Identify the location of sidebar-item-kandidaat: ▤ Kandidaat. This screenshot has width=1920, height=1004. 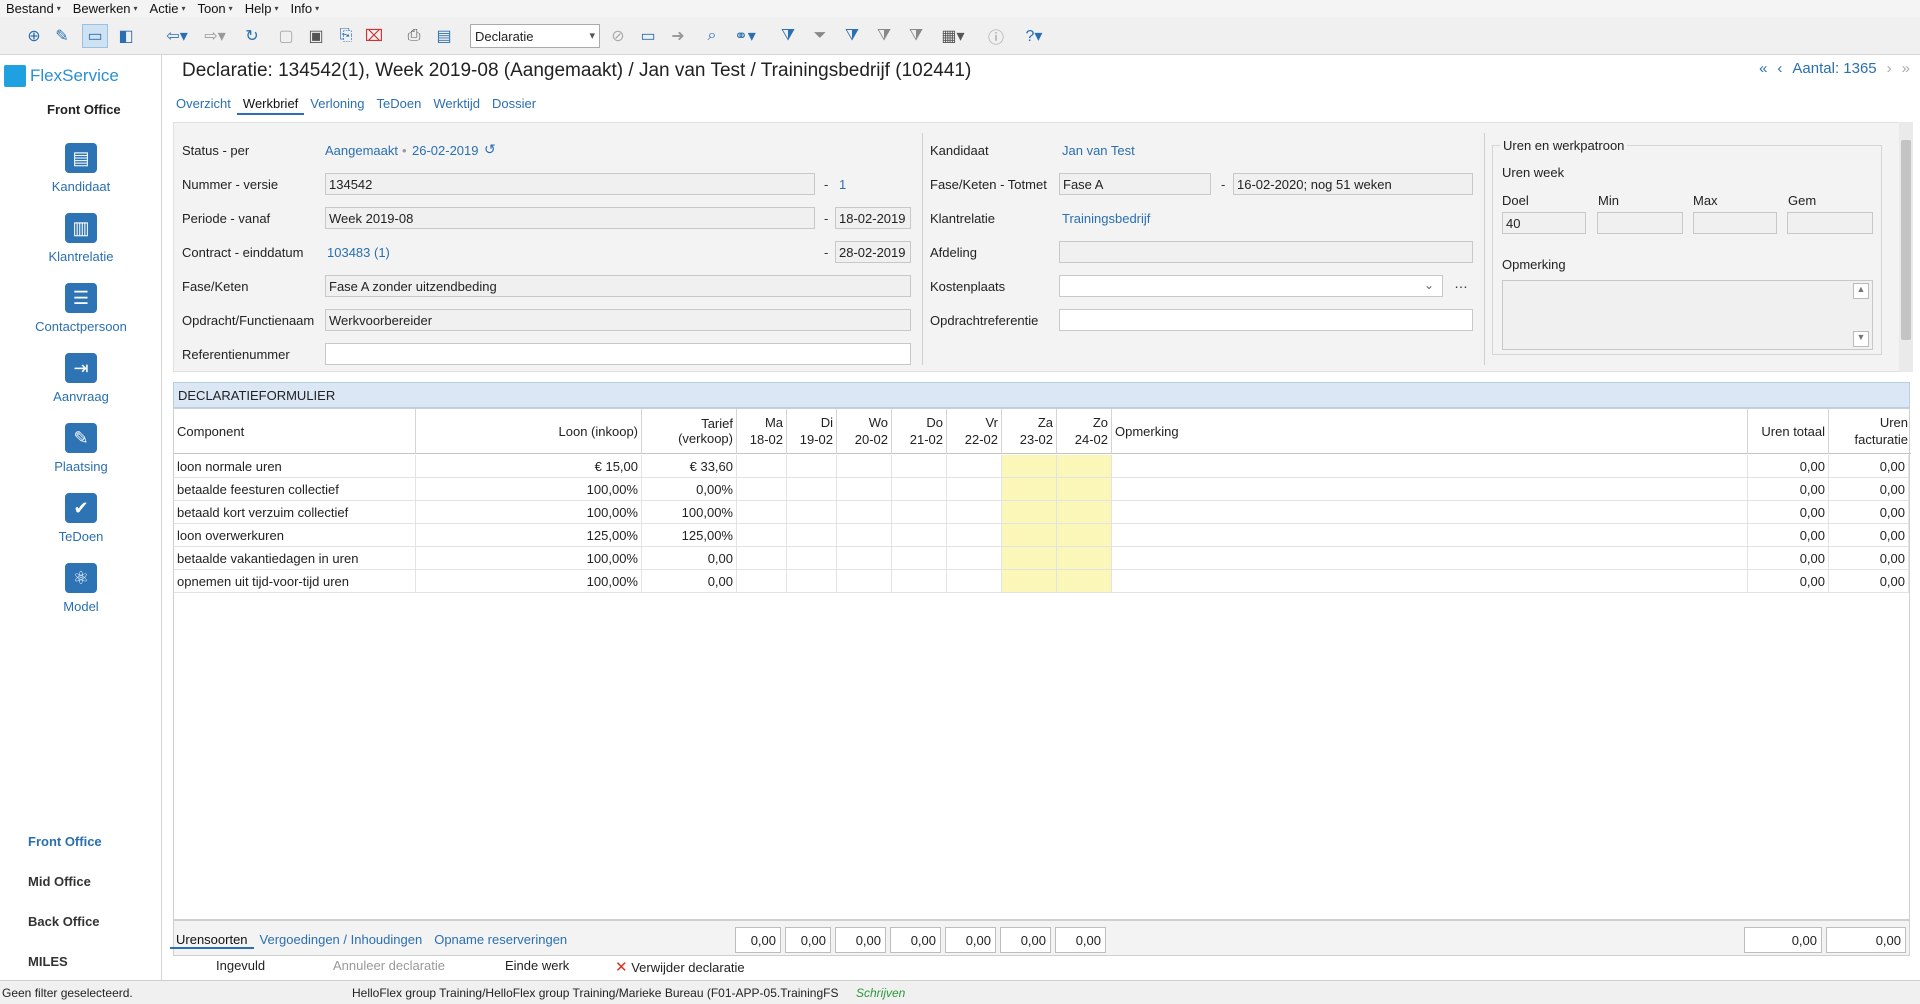
(81, 168).